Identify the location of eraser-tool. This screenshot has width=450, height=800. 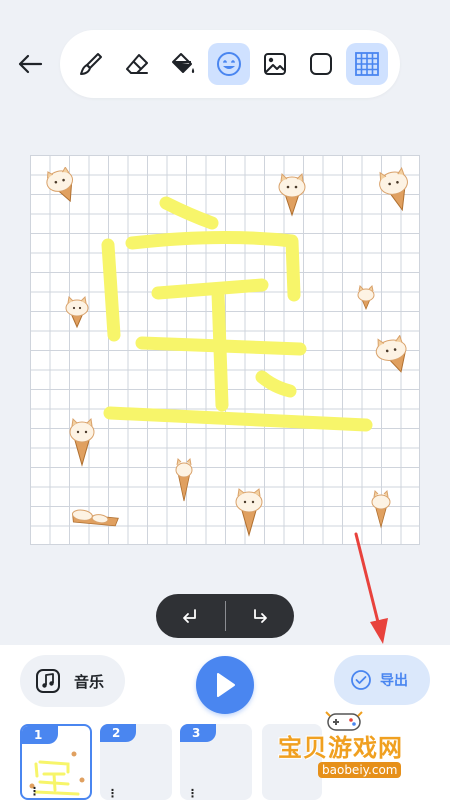
(137, 64).